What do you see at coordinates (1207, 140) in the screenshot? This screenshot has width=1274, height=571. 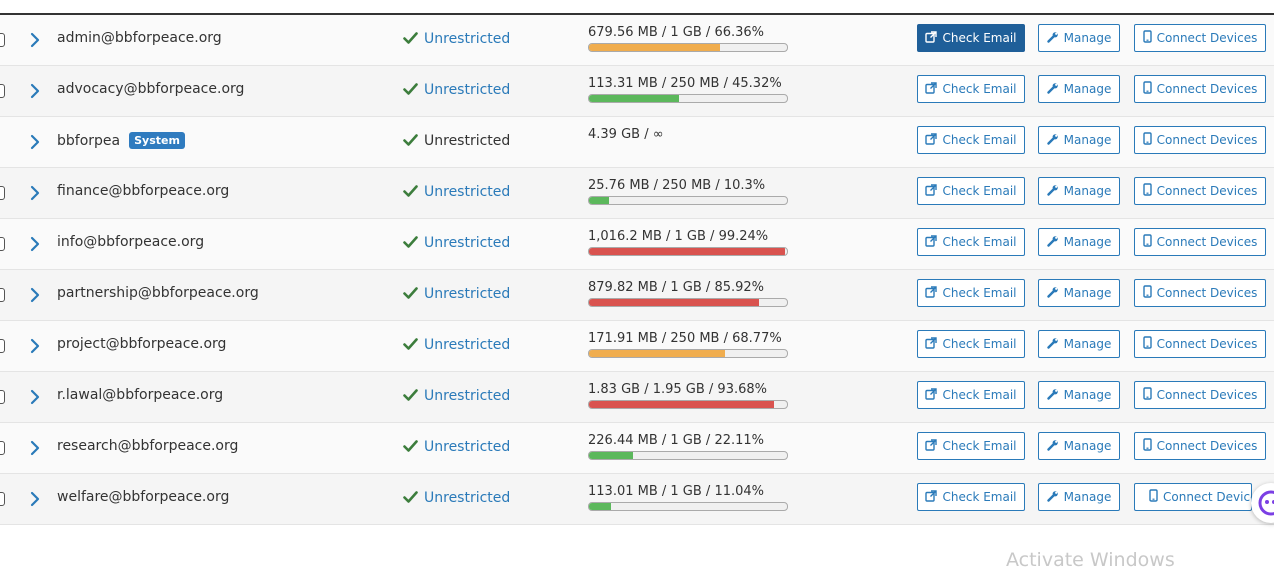 I see `connect-devices-label: Connect Devices` at bounding box center [1207, 140].